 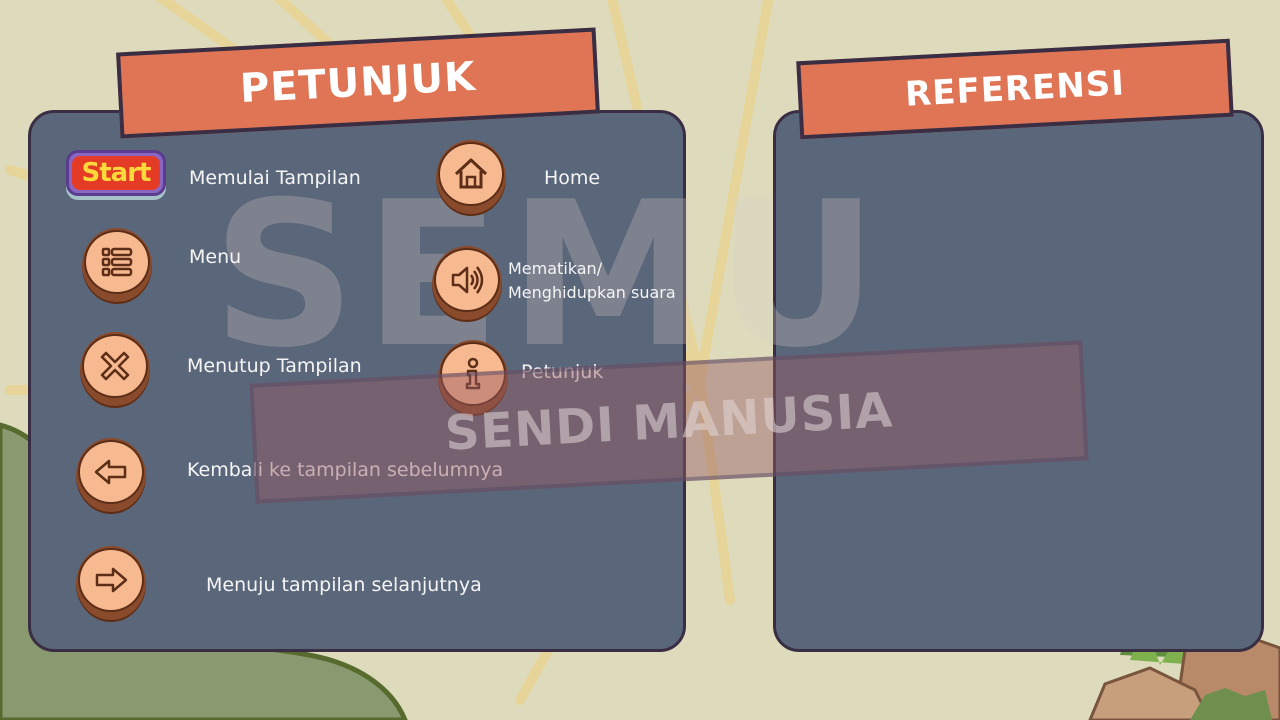 What do you see at coordinates (110, 472) in the screenshot?
I see `arrow-left-icon` at bounding box center [110, 472].